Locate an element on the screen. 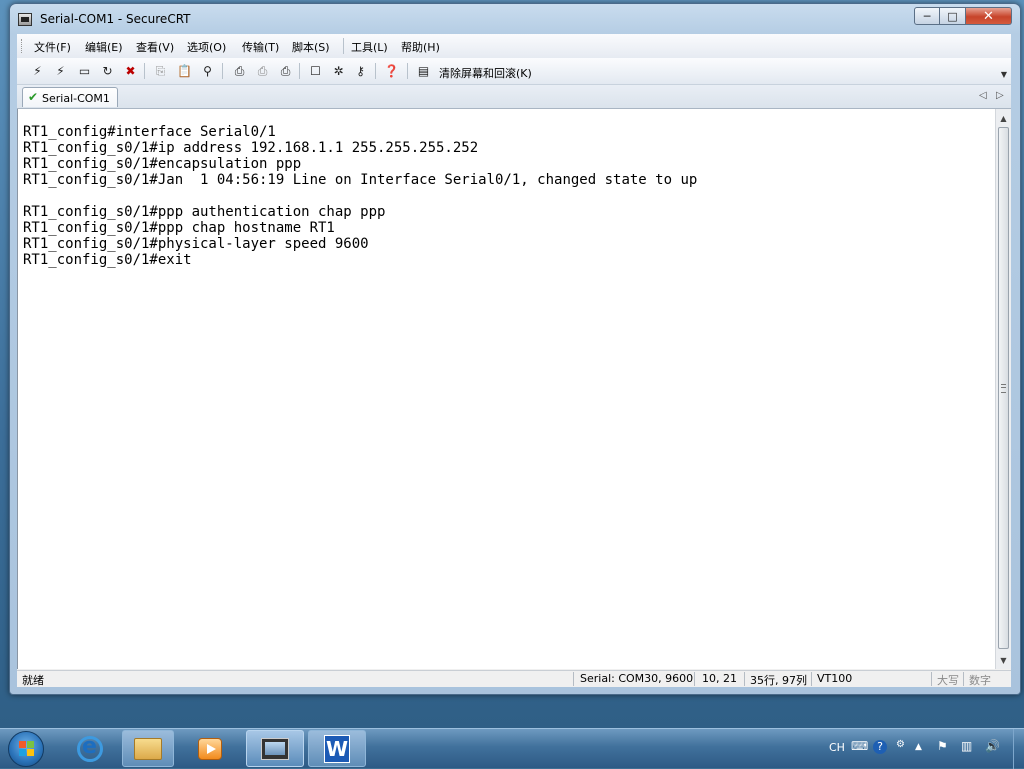  volume-icon: 🔊 is located at coordinates (992, 746).